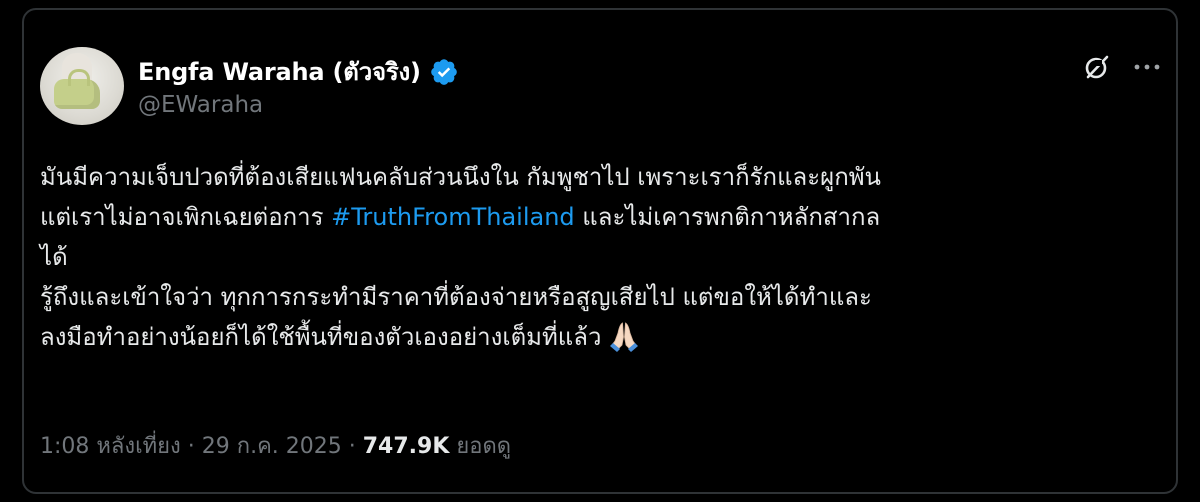  I want to click on verified-badge-icon, so click(444, 72).